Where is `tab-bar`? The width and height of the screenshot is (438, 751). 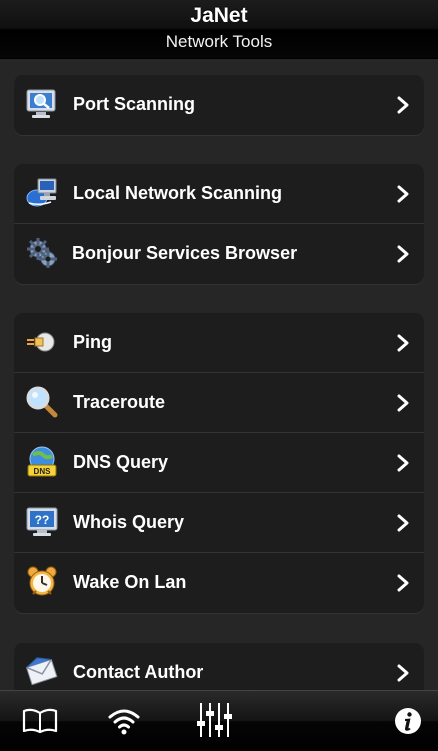 tab-bar is located at coordinates (219, 720).